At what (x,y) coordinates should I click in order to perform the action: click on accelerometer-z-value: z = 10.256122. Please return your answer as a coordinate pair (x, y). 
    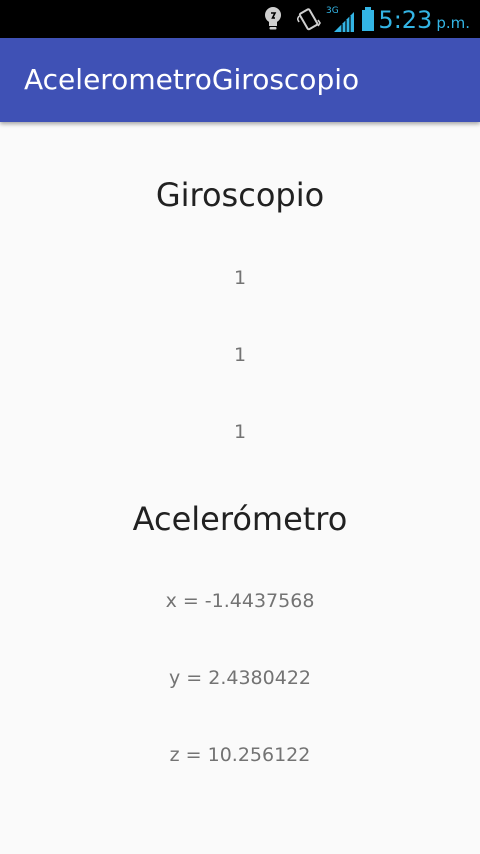
    Looking at the image, I should click on (240, 755).